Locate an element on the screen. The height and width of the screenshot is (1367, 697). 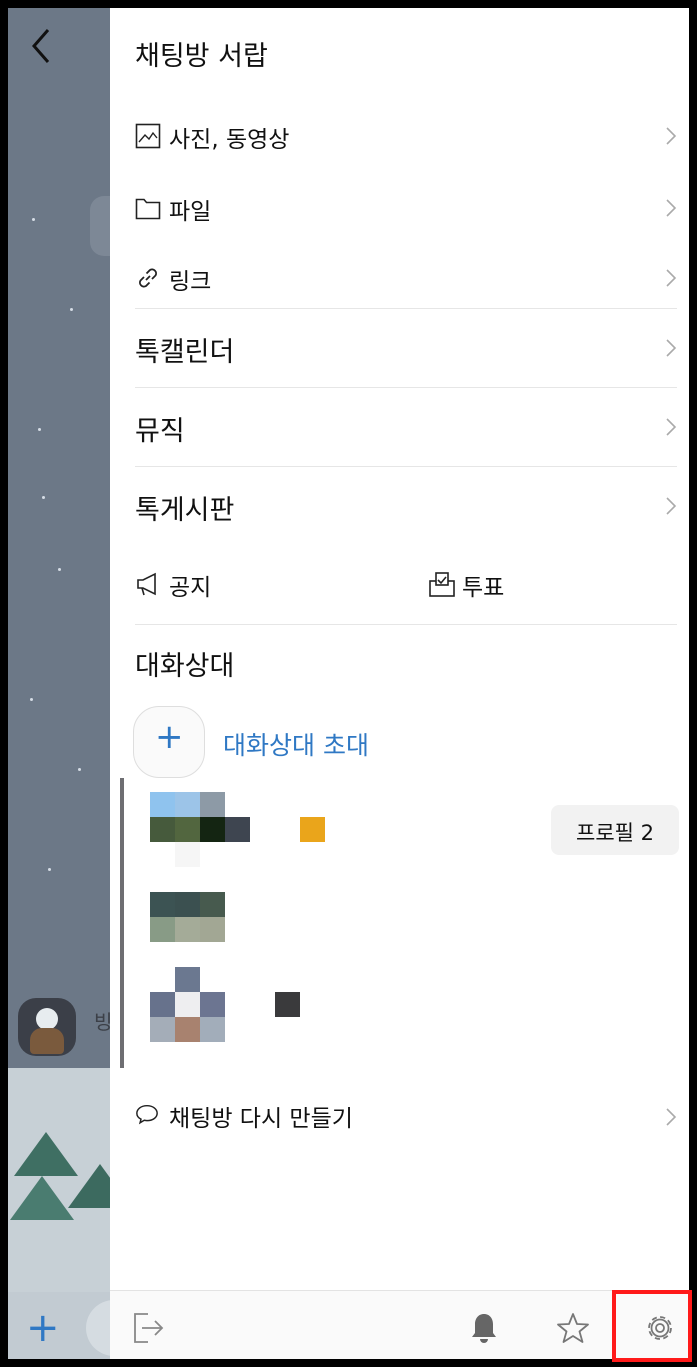
drawer-item-label: 링크 is located at coordinates (190, 282).